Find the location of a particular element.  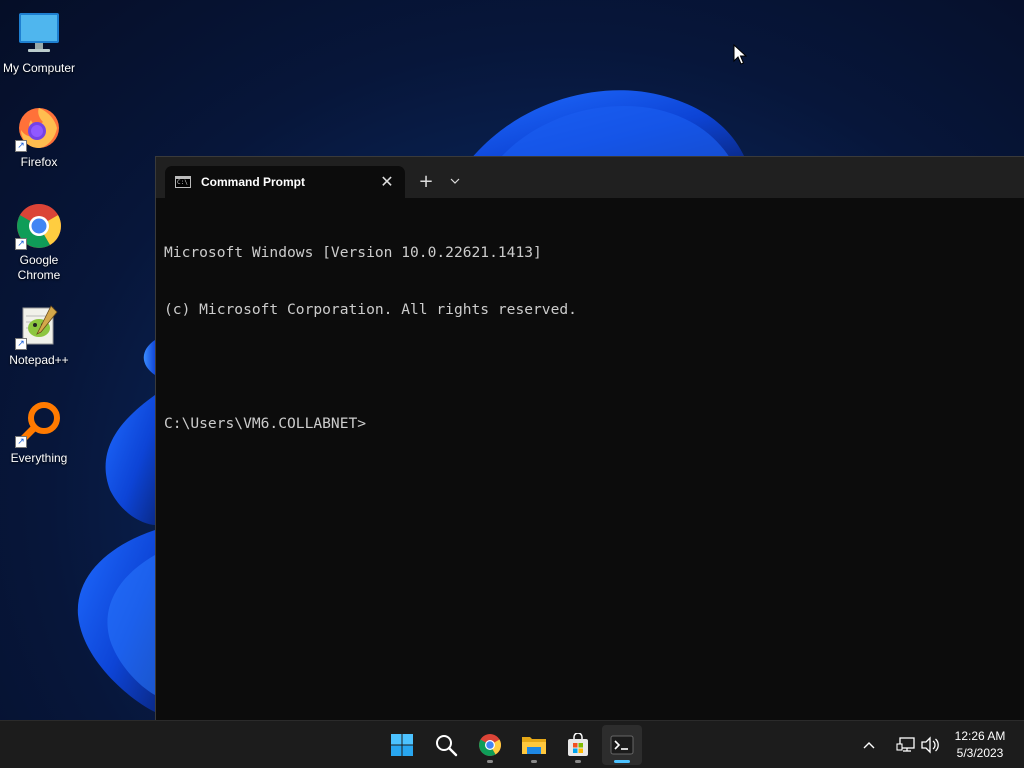

chevron-up-icon is located at coordinates (869, 745).